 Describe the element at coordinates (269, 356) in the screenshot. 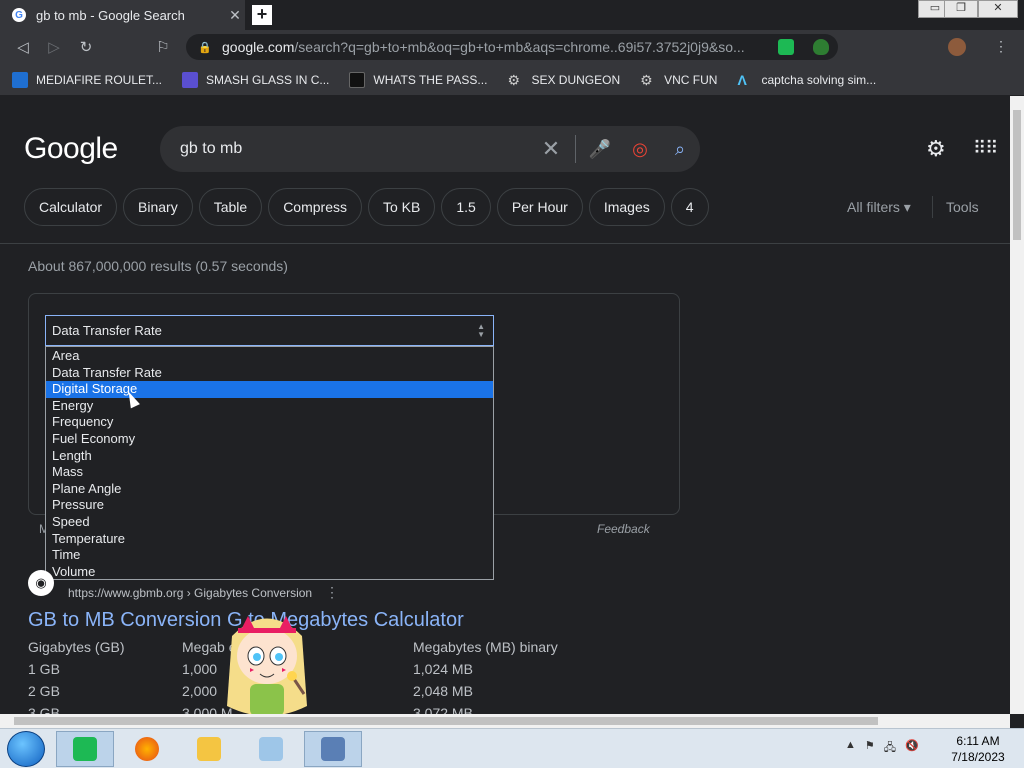

I see `option-area: Area` at that location.